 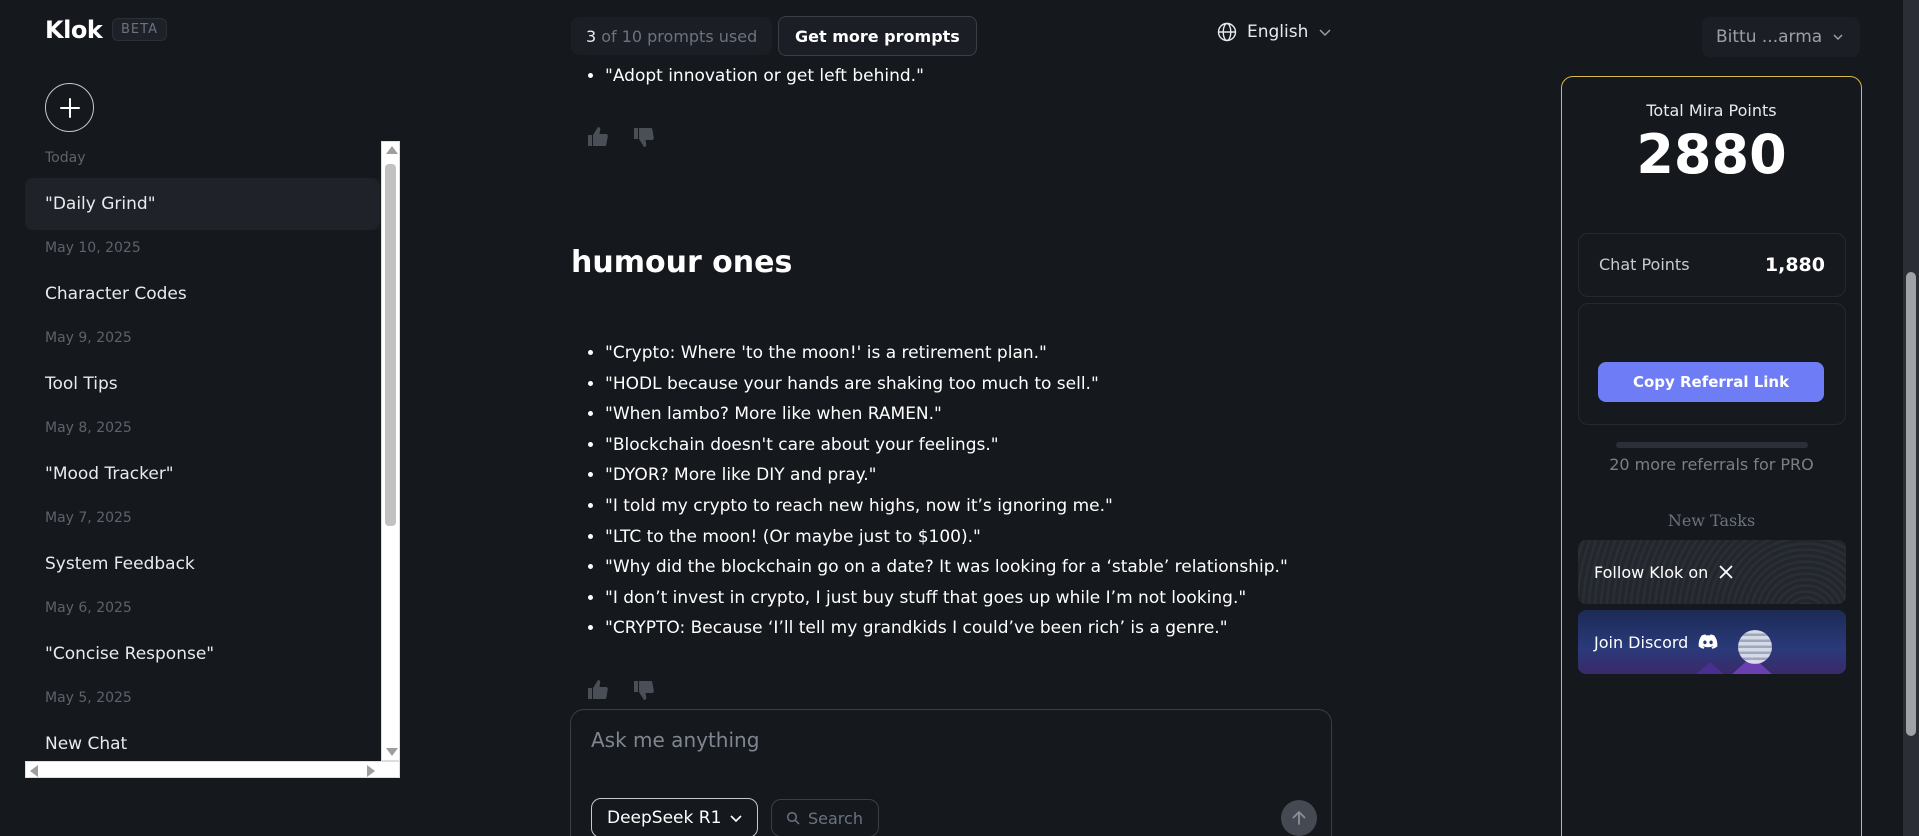 What do you see at coordinates (946, 475) in the screenshot?
I see `list-item: "DYOR? More like DIY and pray."` at bounding box center [946, 475].